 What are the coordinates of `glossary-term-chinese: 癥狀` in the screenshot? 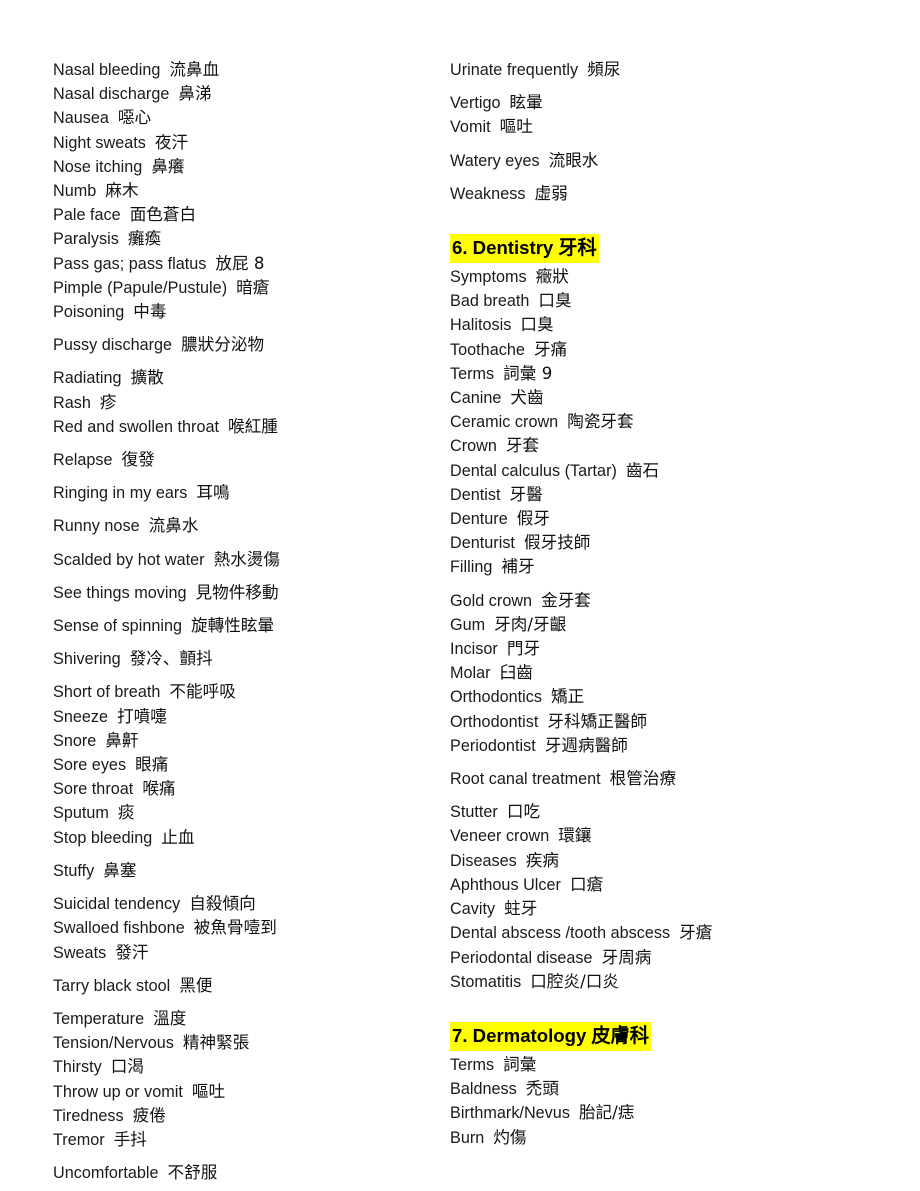 It's located at (552, 277).